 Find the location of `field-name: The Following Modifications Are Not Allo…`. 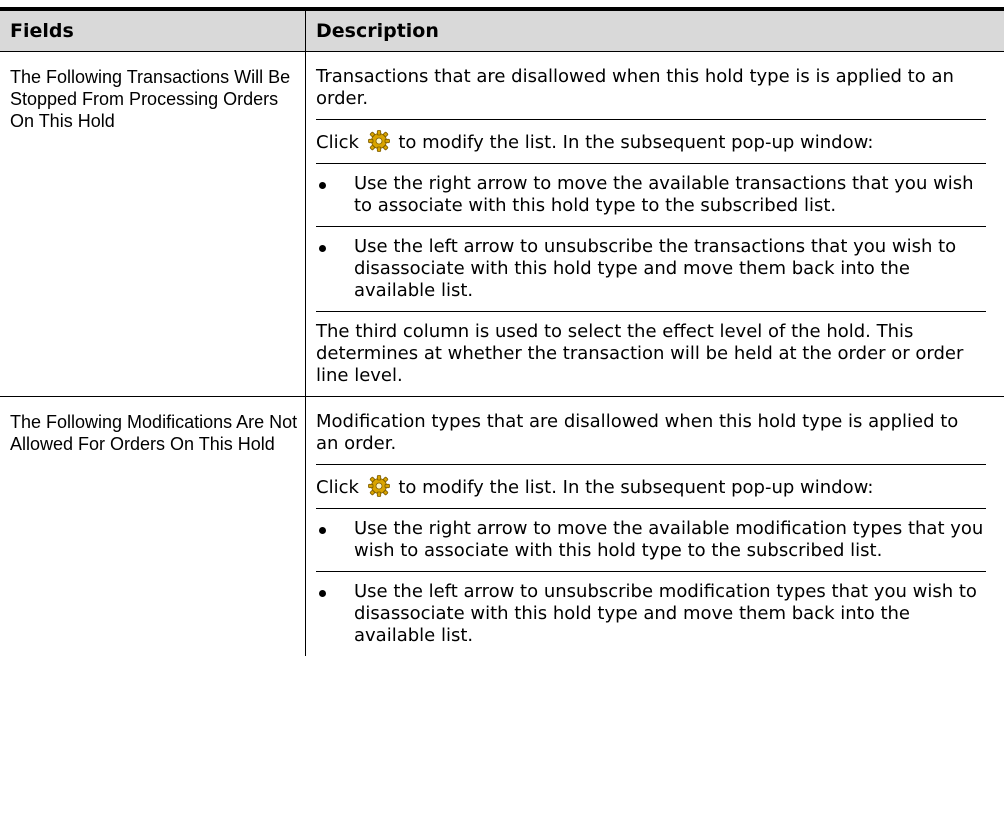

field-name: The Following Modifications Are Not Allo… is located at coordinates (153, 526).